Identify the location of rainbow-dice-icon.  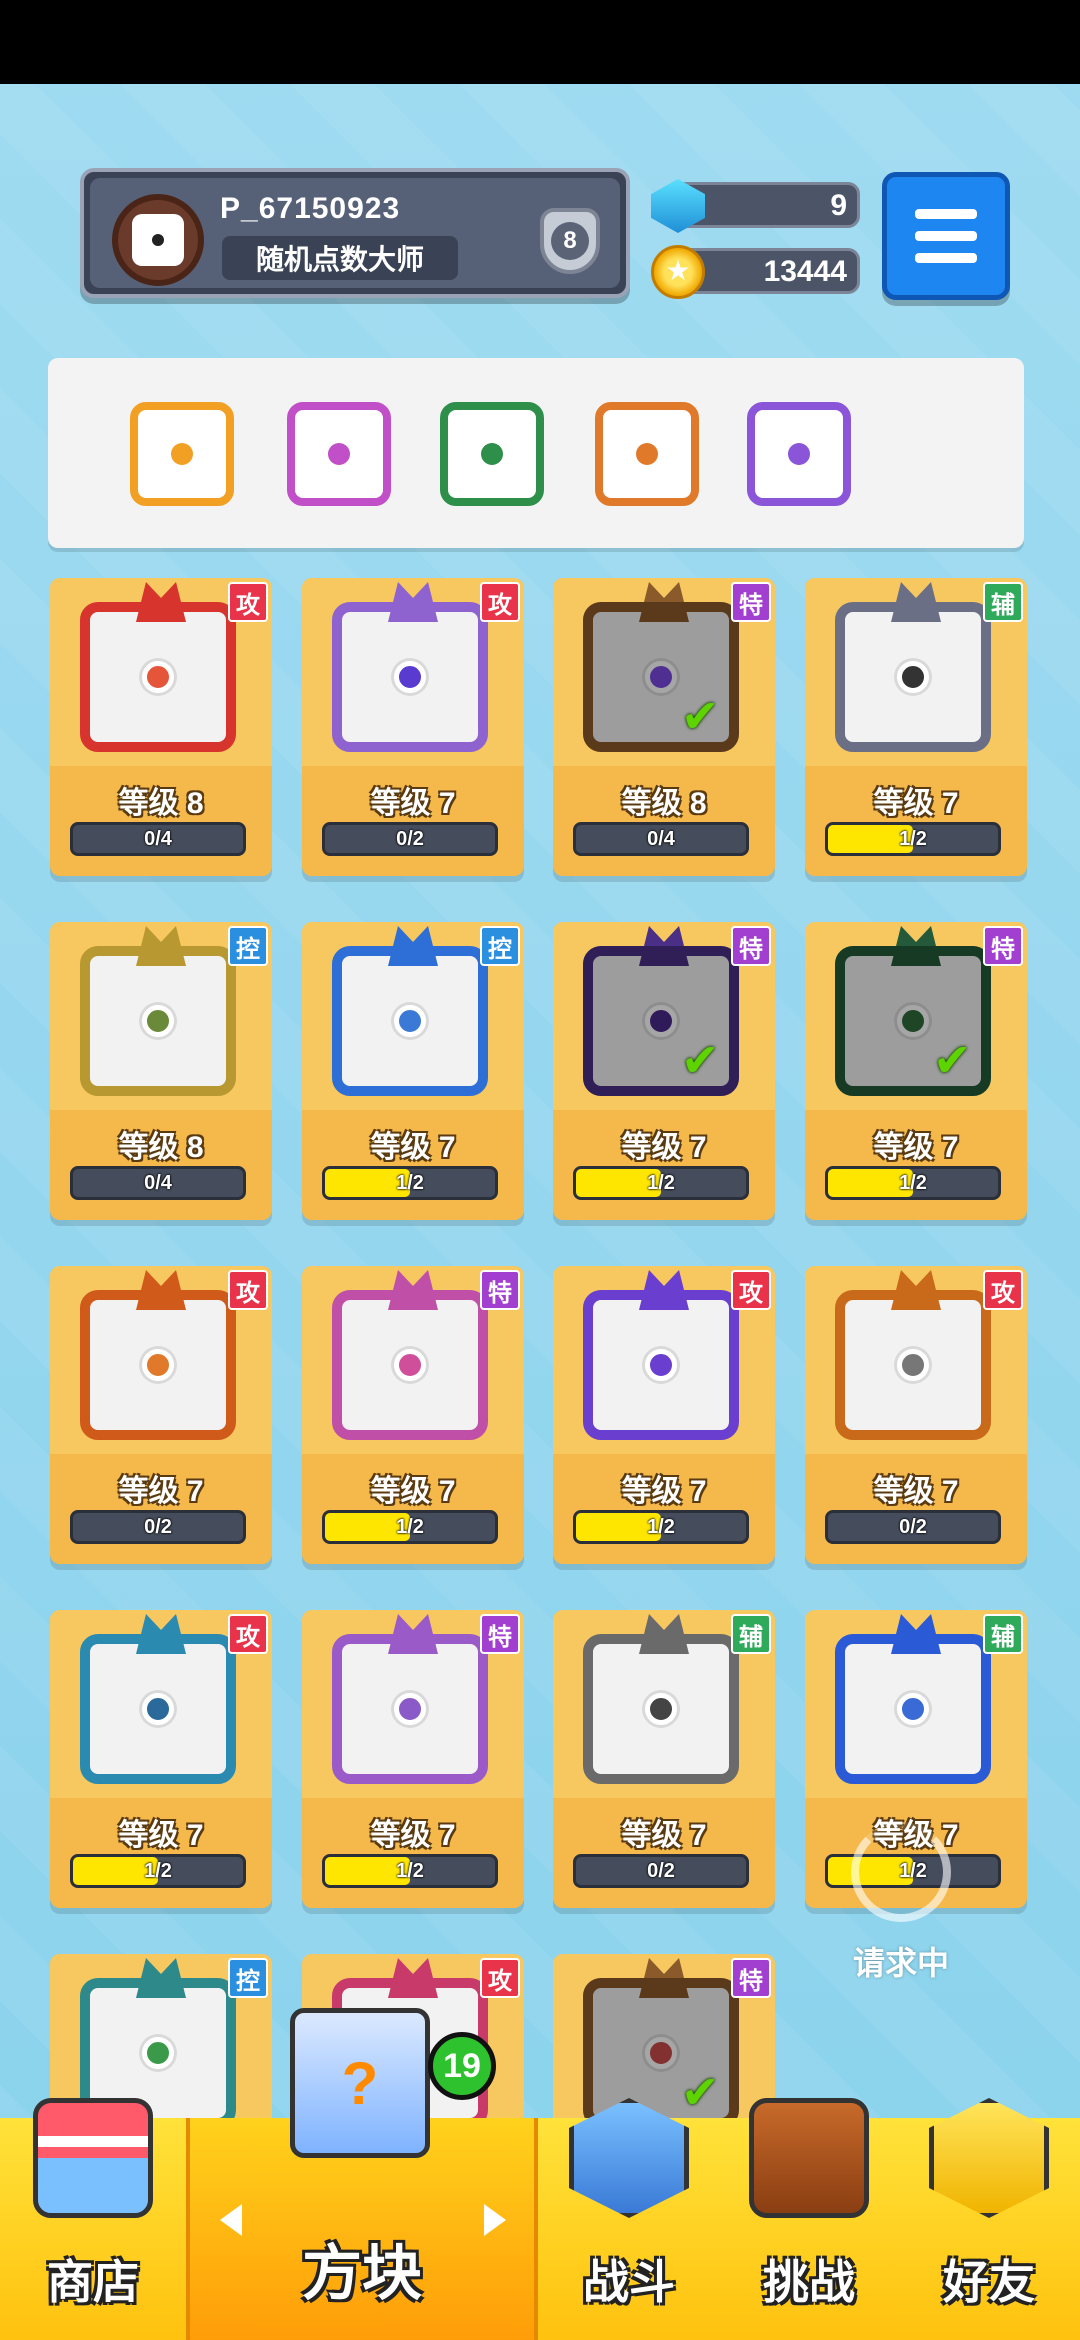
(339, 454).